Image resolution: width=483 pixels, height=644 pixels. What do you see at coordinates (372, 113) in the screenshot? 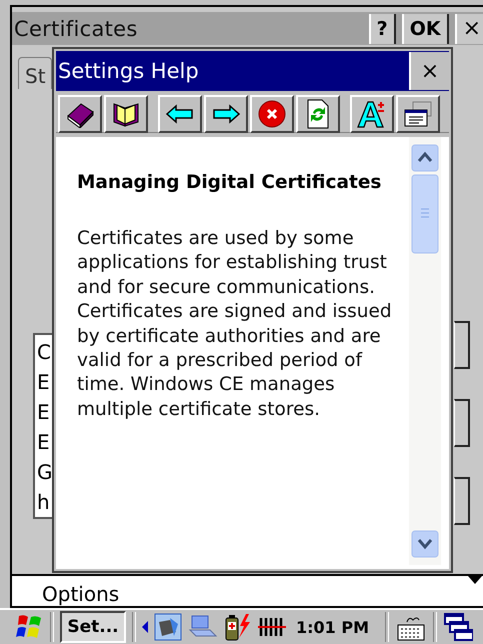
I see `font-size-button` at bounding box center [372, 113].